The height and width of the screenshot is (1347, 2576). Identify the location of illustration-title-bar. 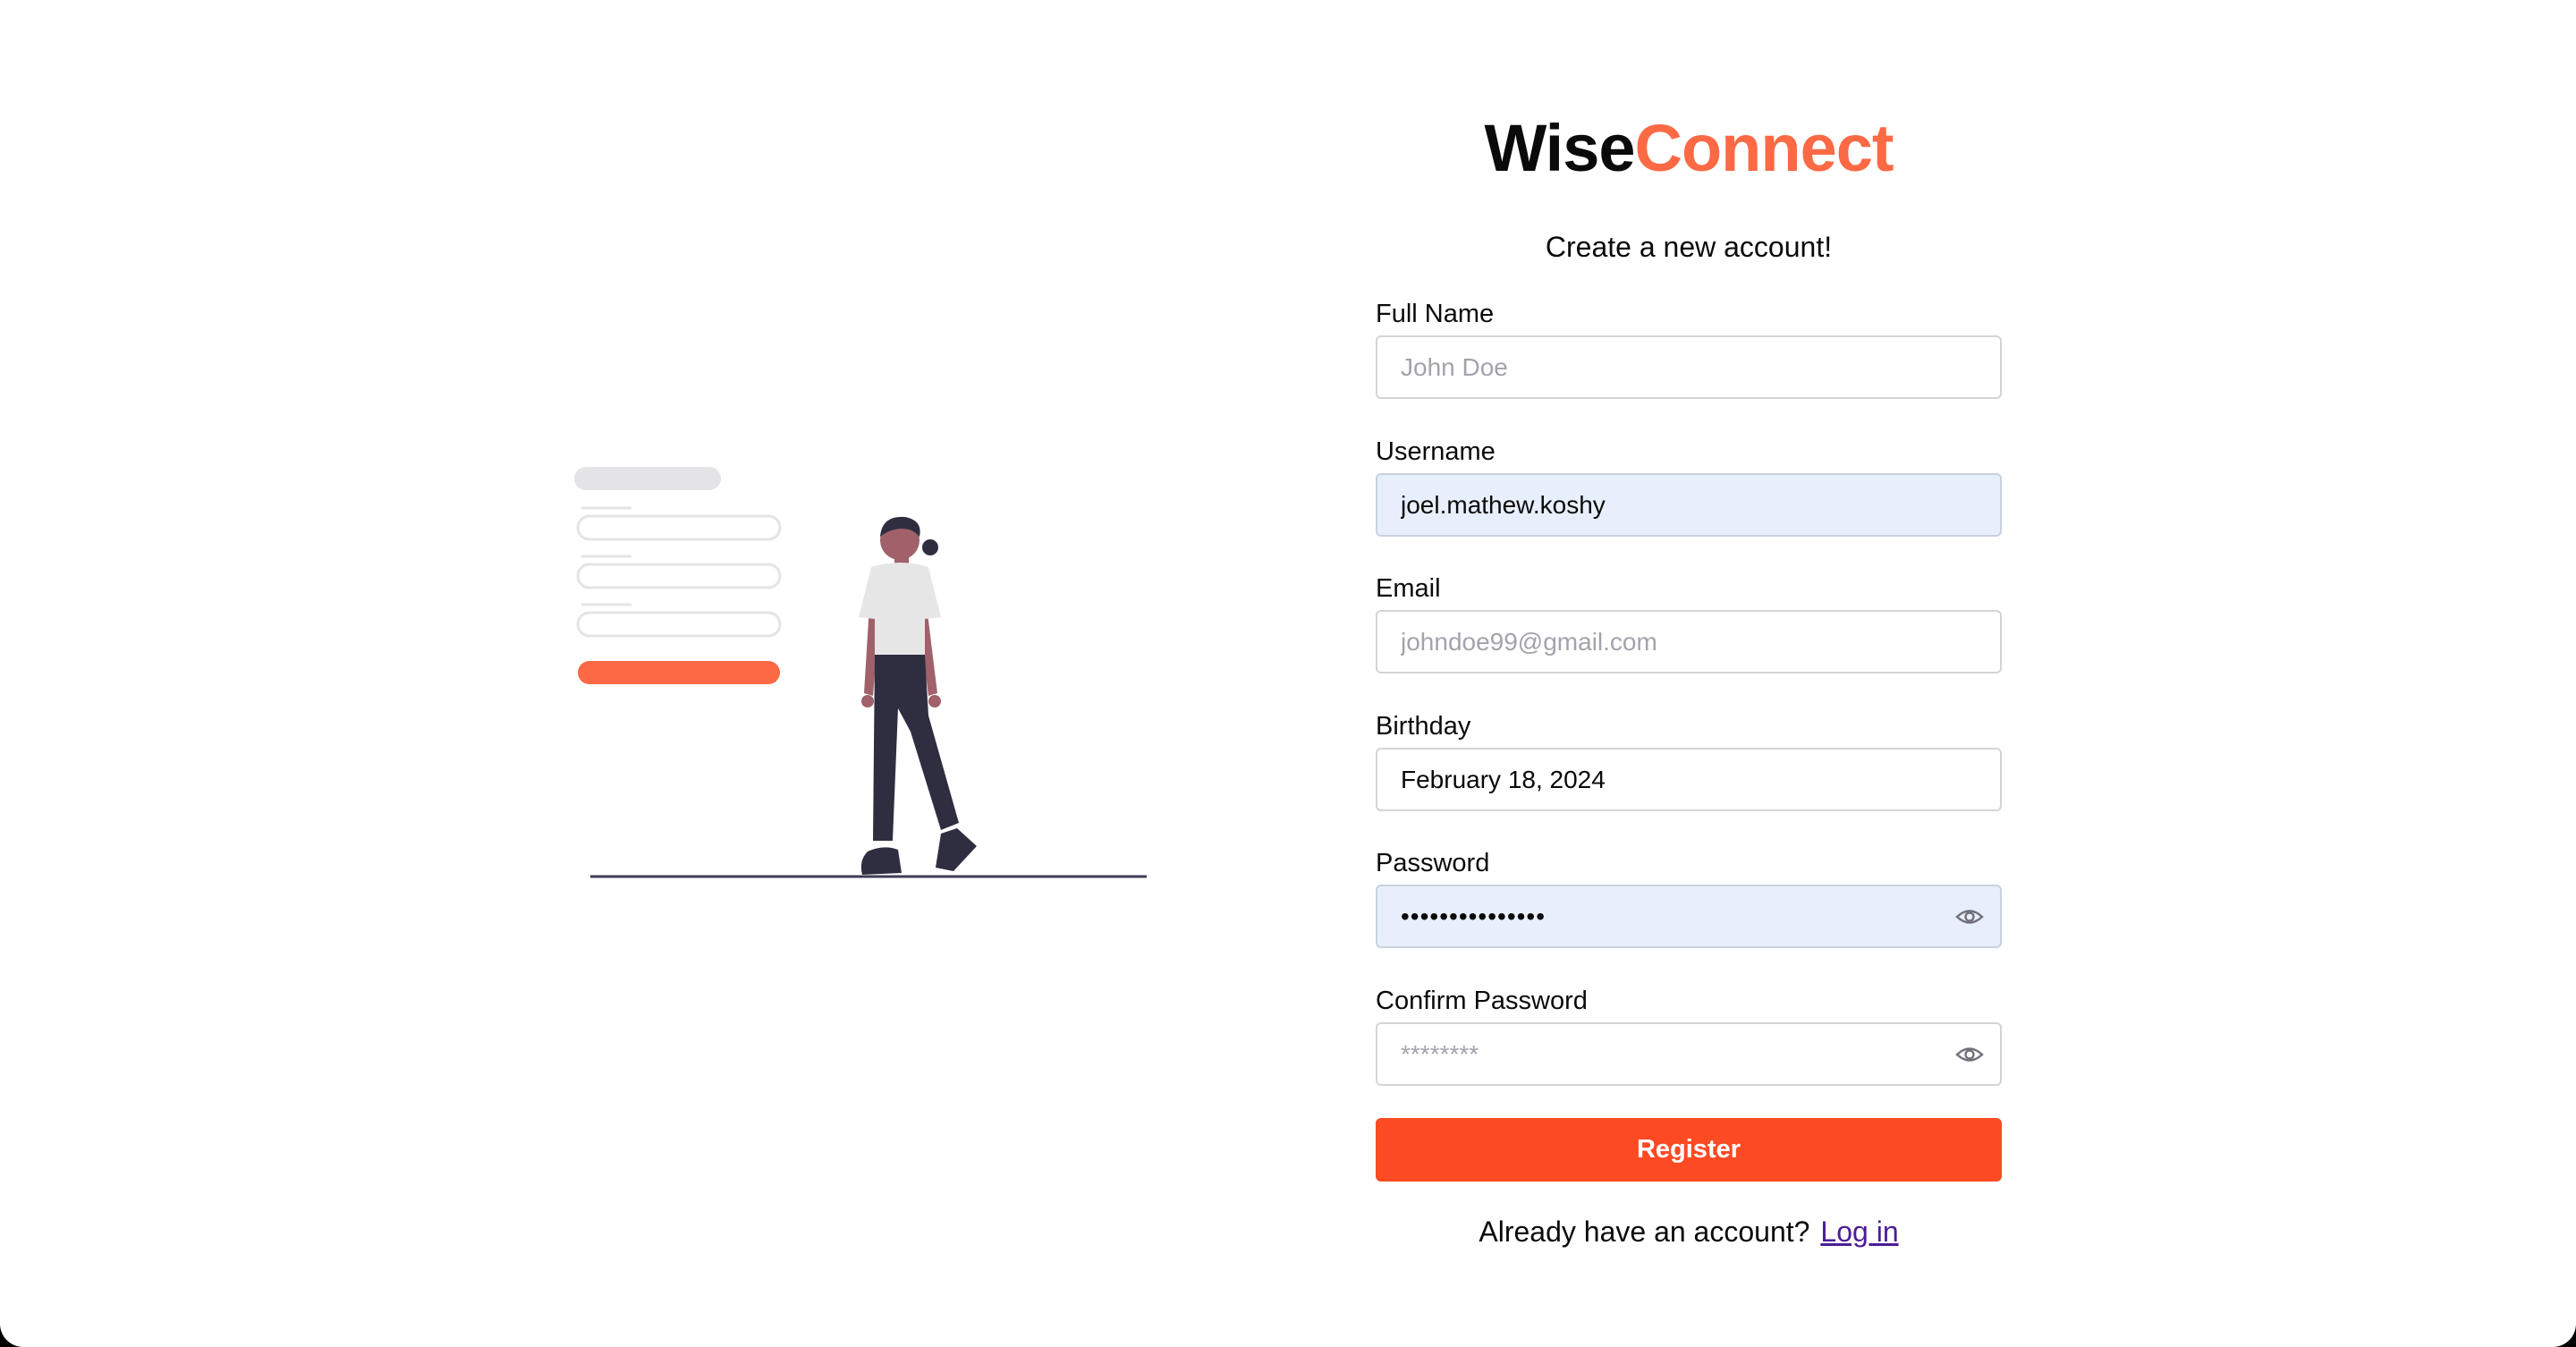
(647, 478).